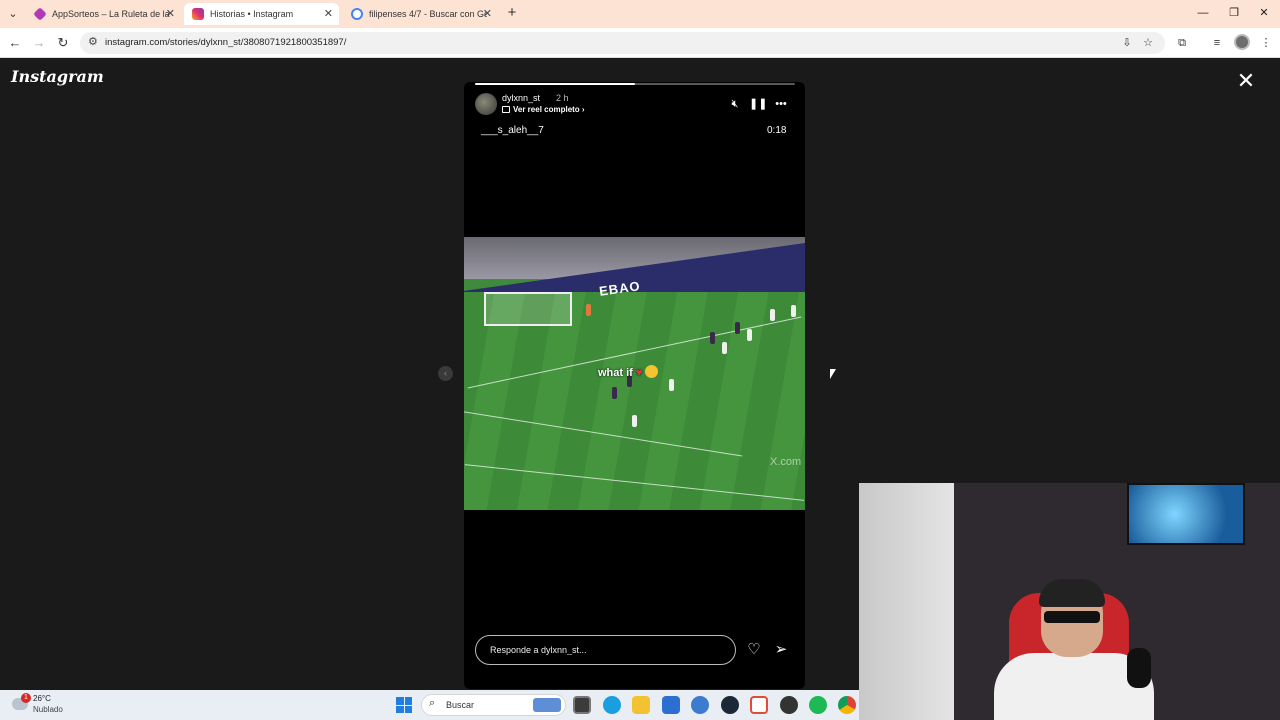 The image size is (1280, 720). Describe the element at coordinates (786, 462) in the screenshot. I see `video-watermark: X.com` at that location.